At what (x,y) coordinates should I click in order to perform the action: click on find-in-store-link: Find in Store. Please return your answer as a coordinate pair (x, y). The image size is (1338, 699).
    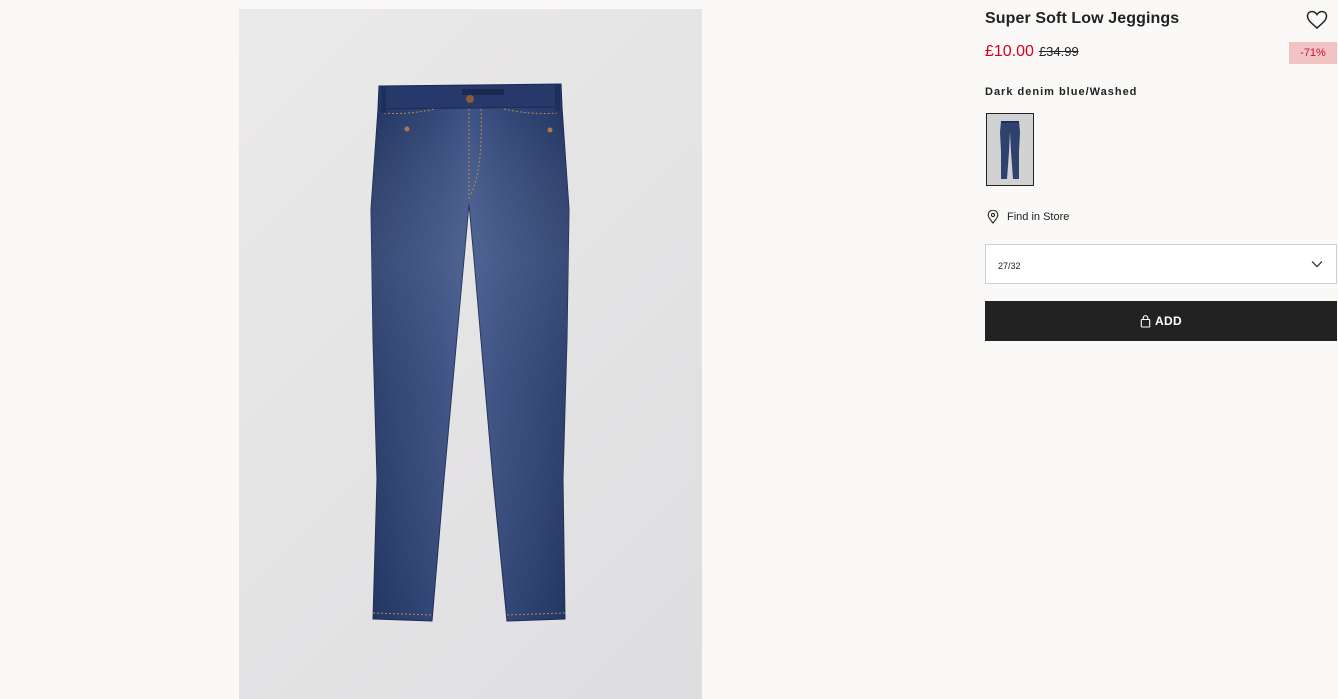
    Looking at the image, I should click on (1028, 217).